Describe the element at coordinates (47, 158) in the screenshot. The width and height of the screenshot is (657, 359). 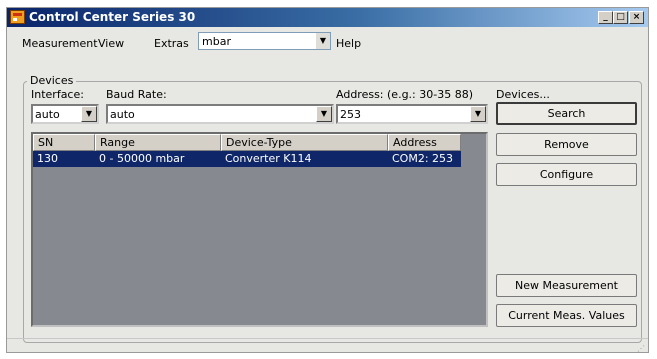
I see `cell-sn: 130` at that location.